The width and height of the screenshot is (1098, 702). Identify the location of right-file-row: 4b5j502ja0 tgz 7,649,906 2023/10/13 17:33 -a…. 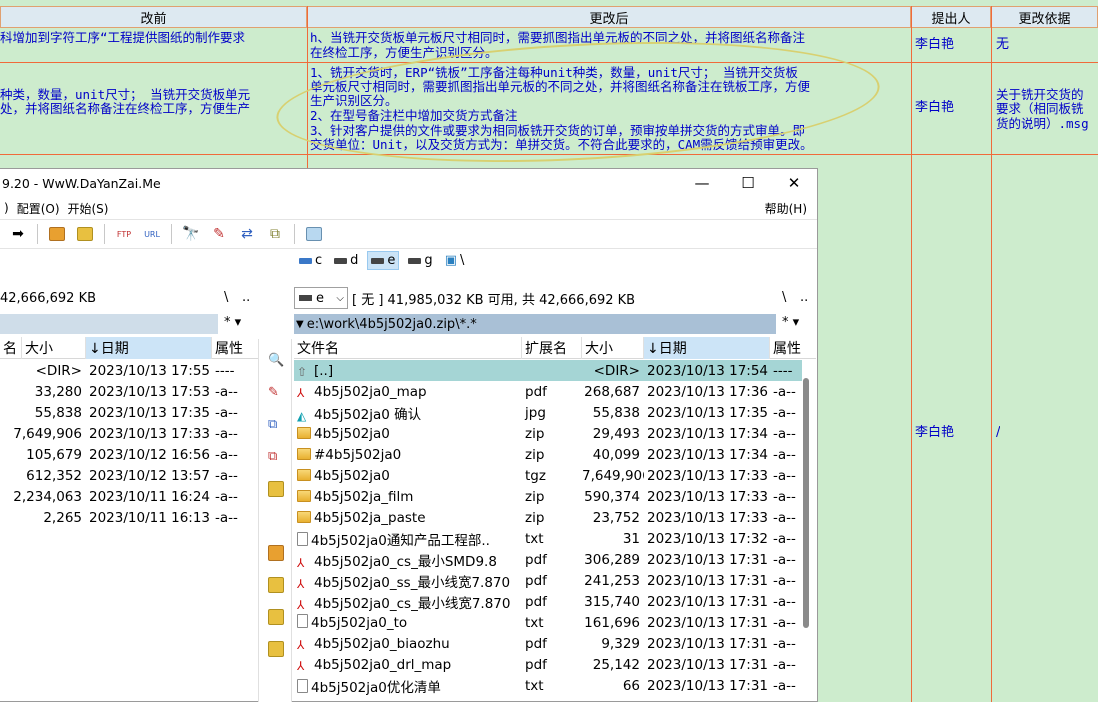
(548, 475).